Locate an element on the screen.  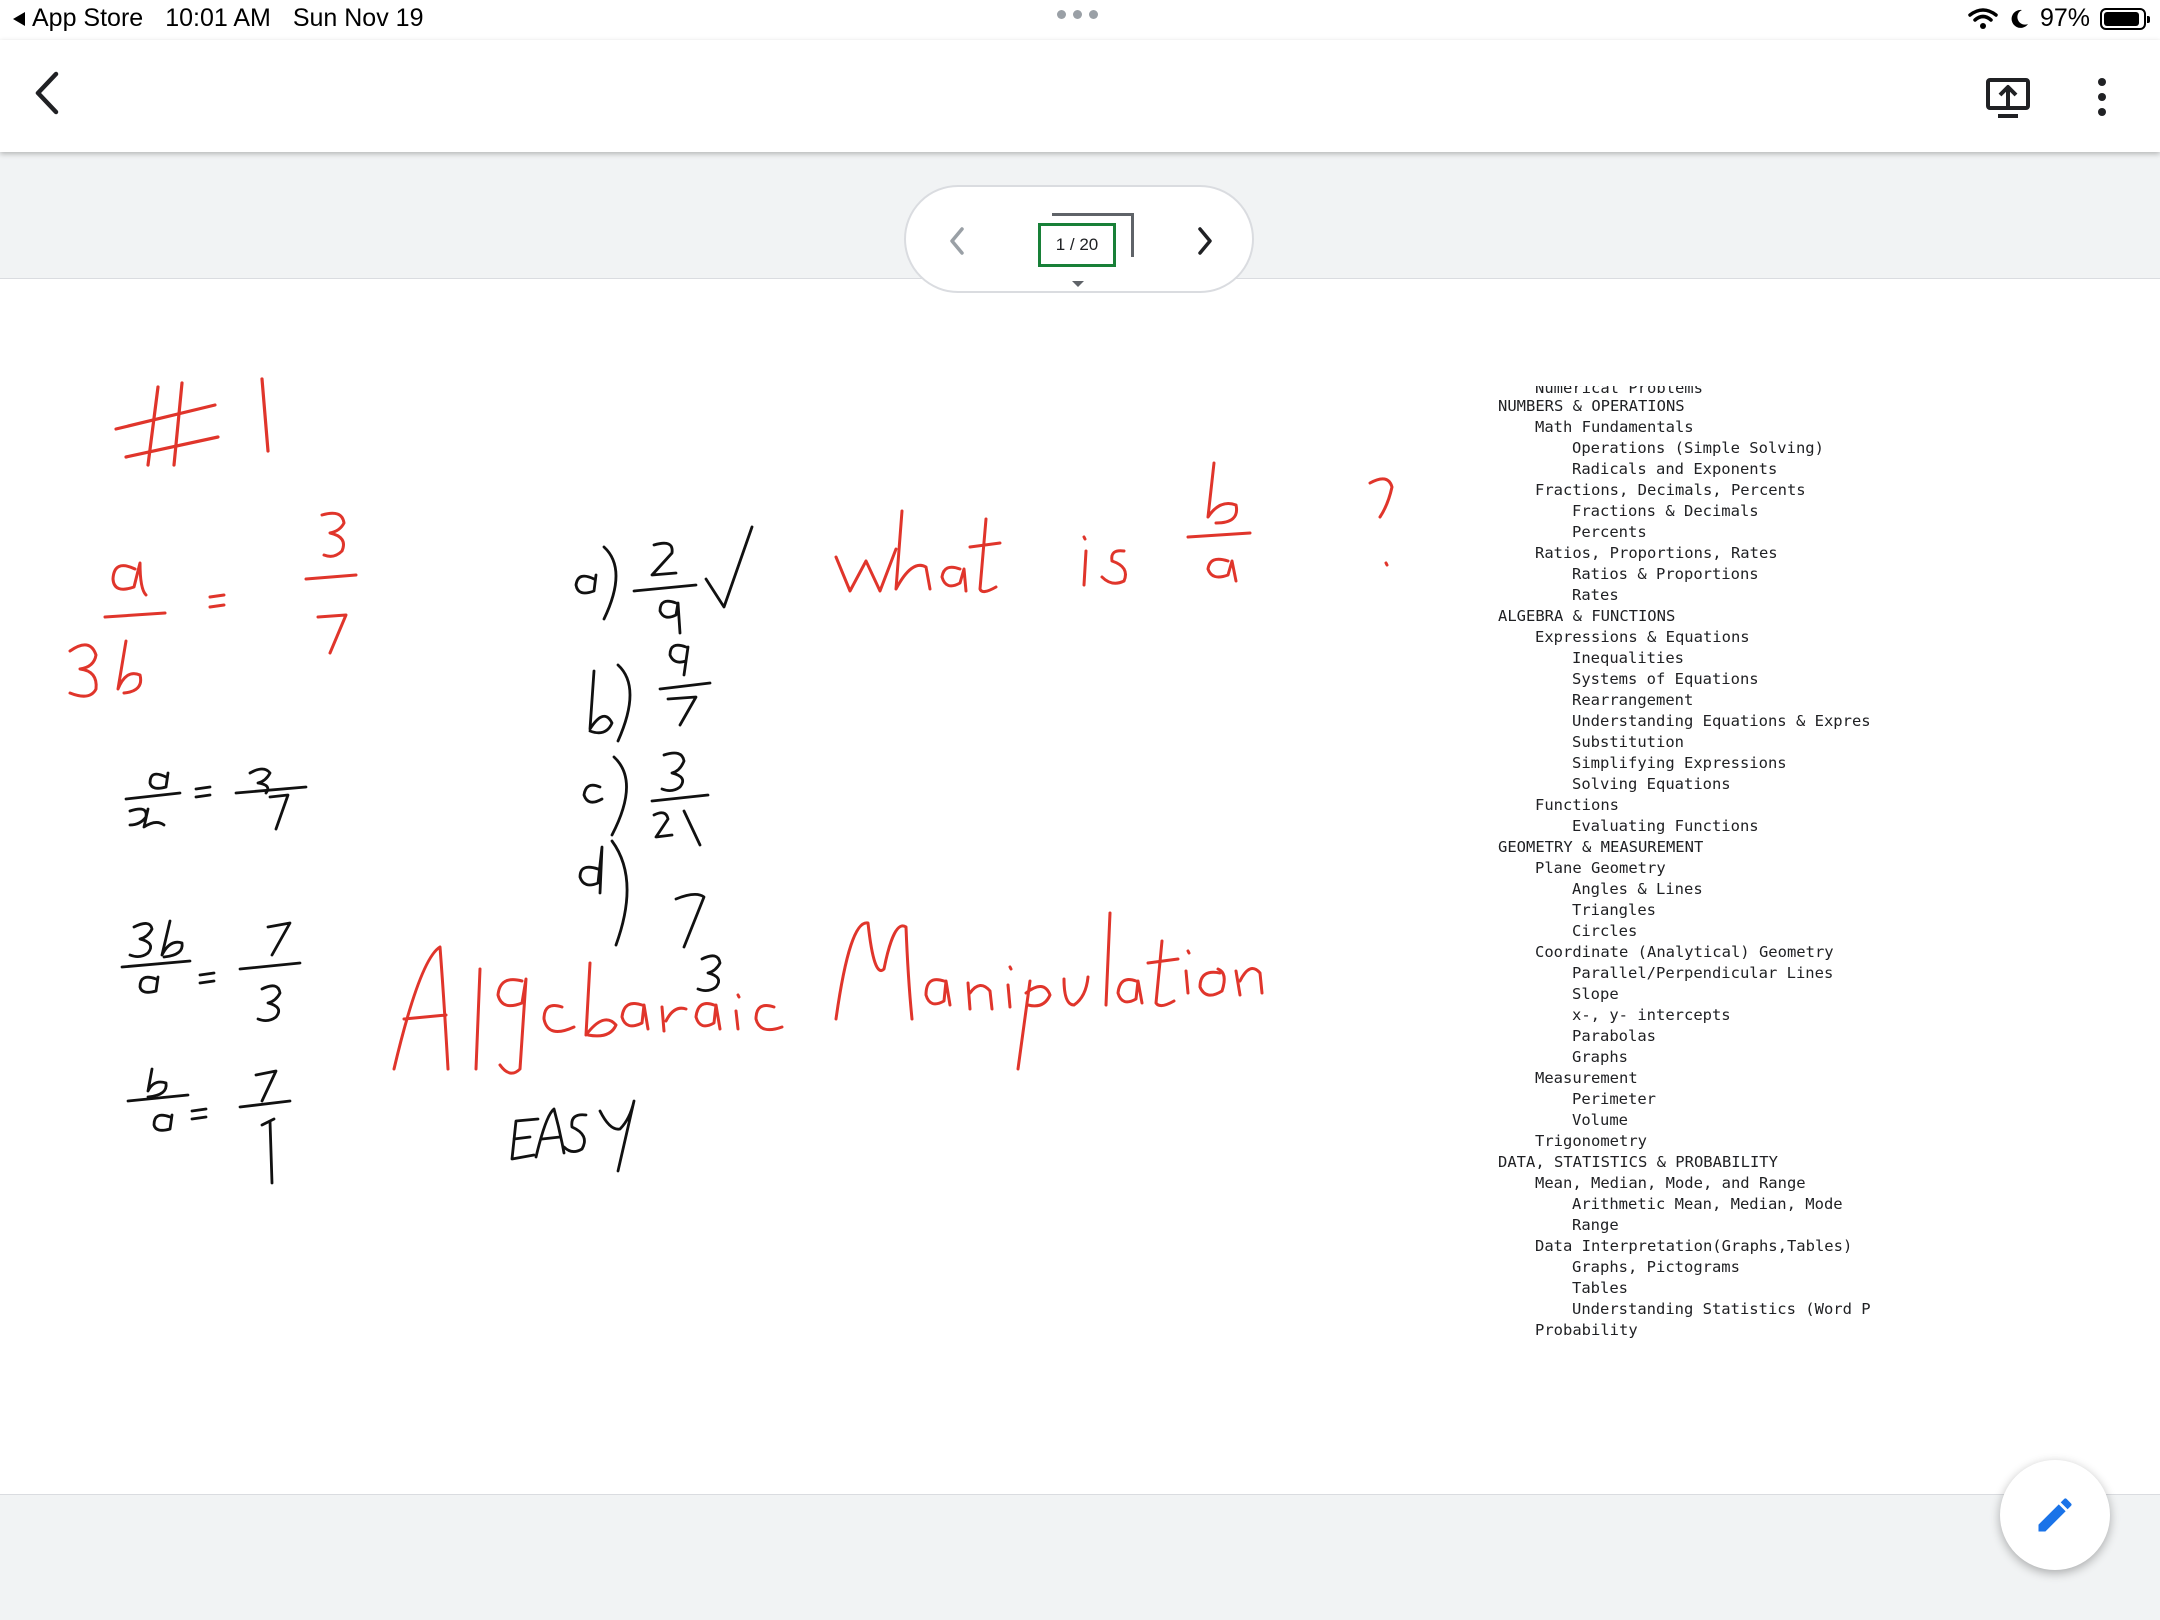
previous-page-button is located at coordinates (957, 243).